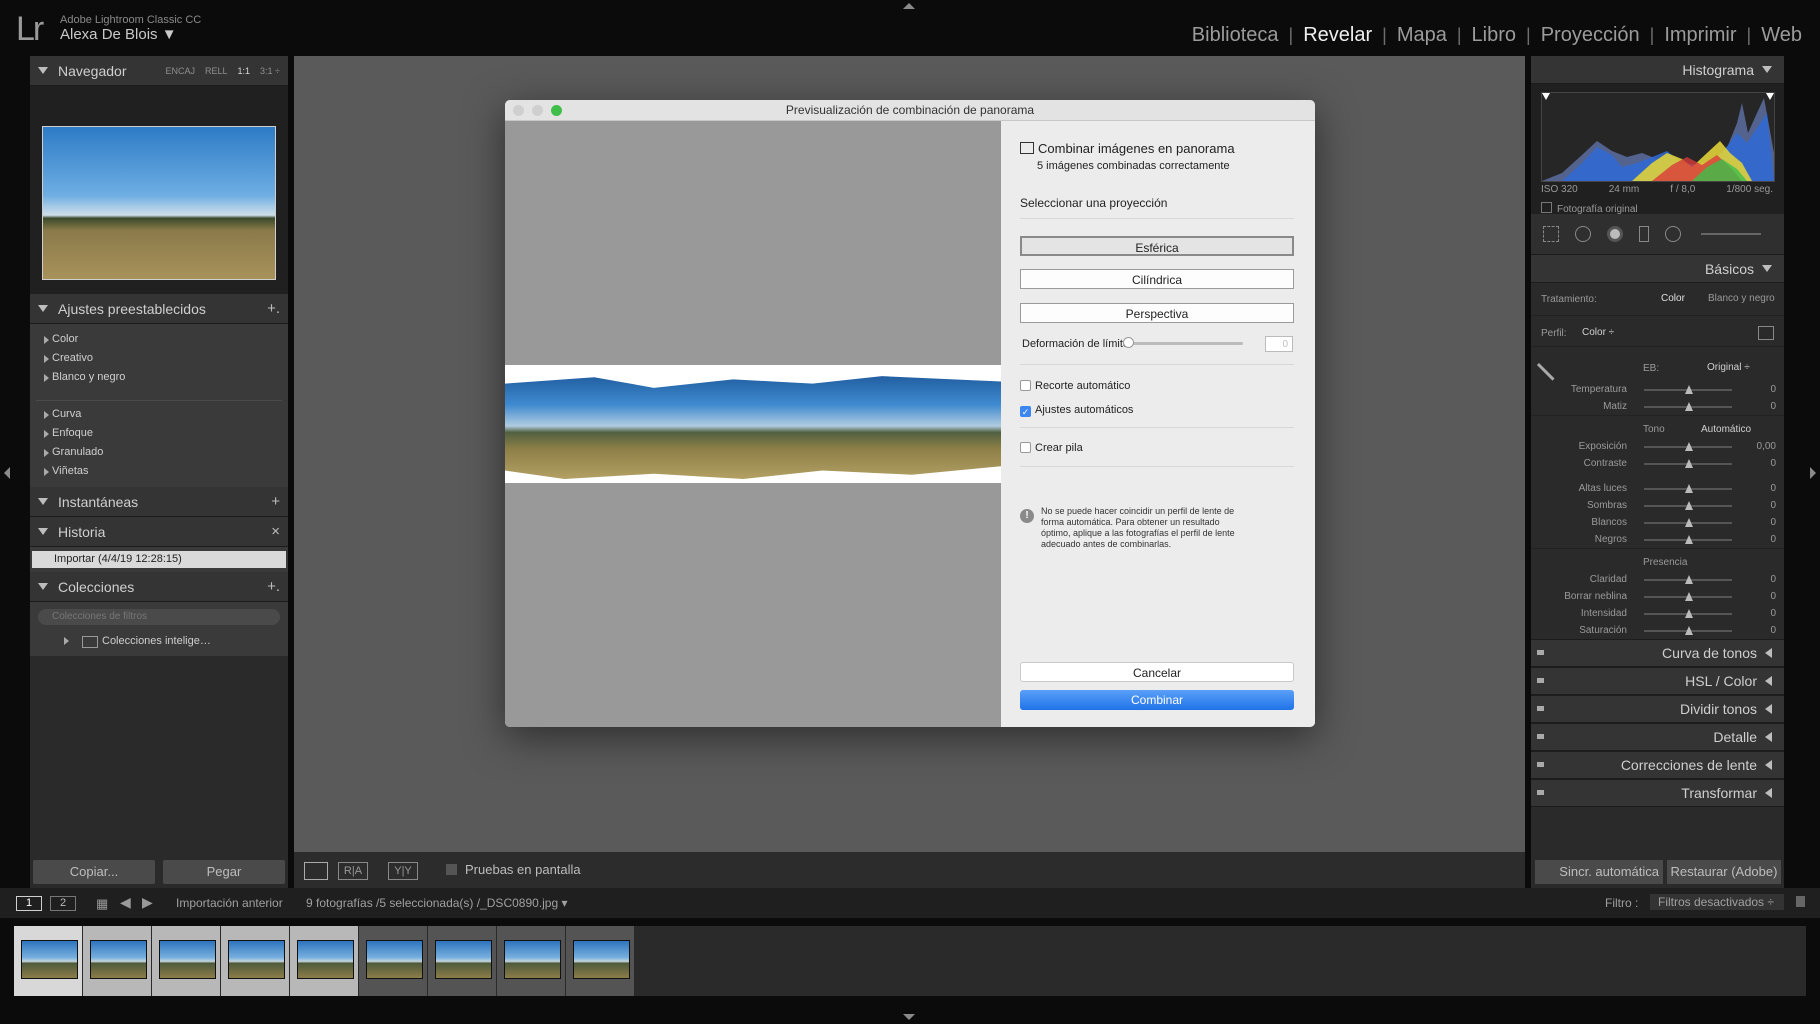  I want to click on profile-browser-icon, so click(1766, 333).